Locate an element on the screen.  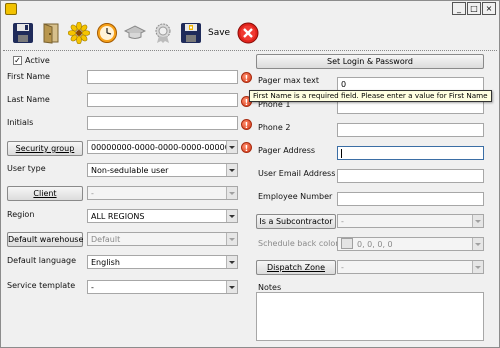
maximize-button: □ is located at coordinates (474, 8).